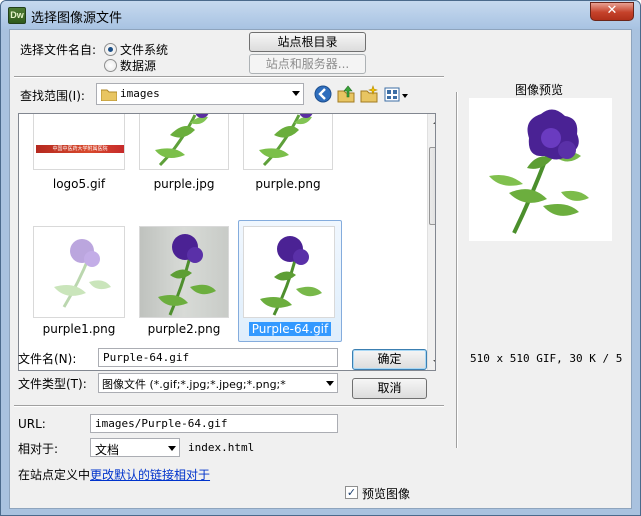  What do you see at coordinates (351, 492) in the screenshot?
I see `preview-checkbox: ✓` at bounding box center [351, 492].